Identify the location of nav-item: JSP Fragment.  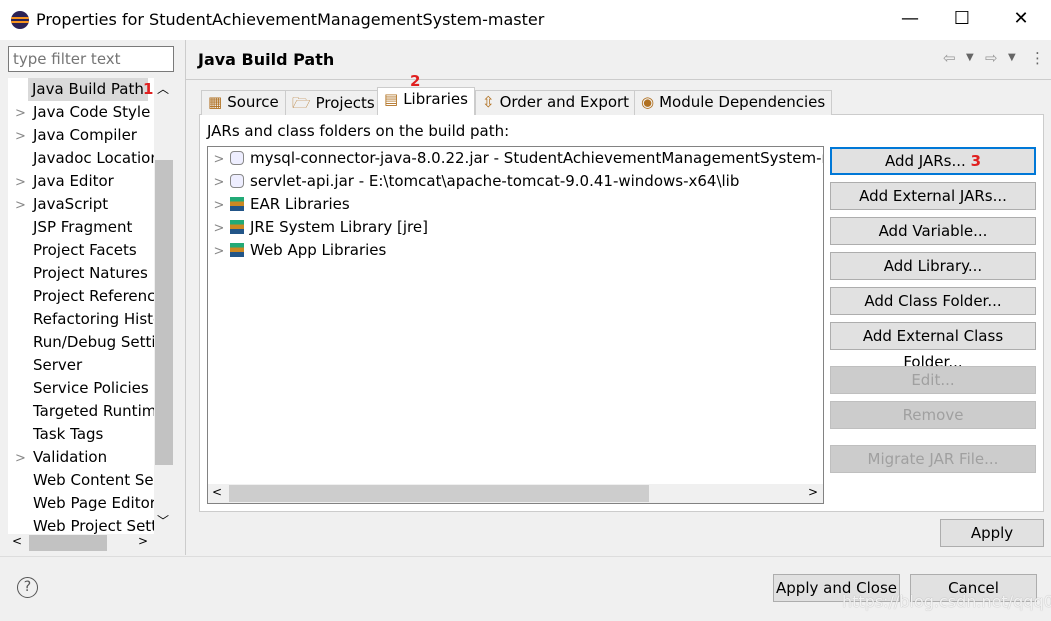
(81, 227).